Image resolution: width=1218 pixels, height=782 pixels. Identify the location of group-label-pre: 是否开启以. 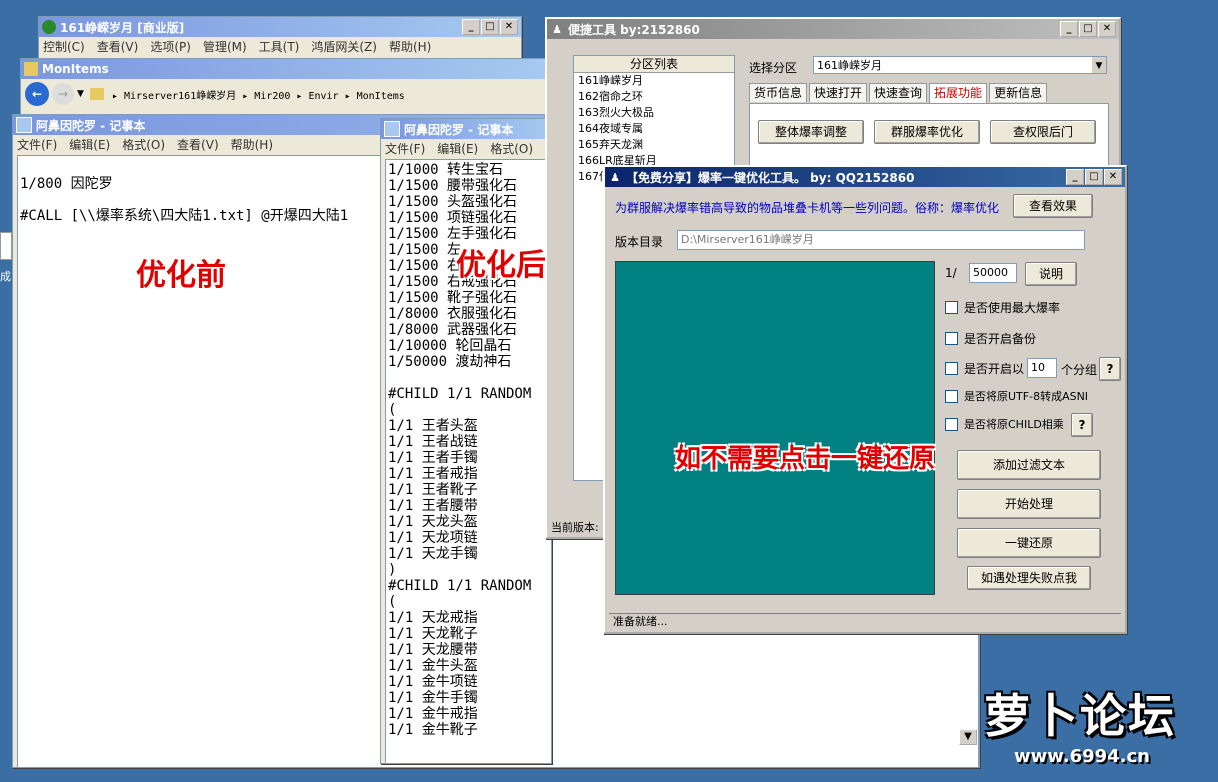
(994, 369).